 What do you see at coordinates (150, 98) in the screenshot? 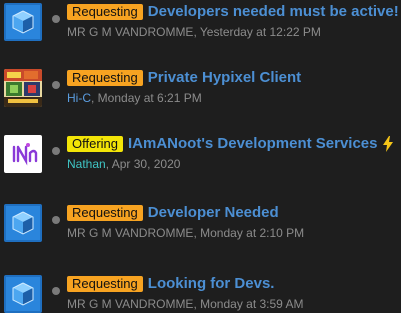
I see `thread-date: Monday at 6:21 PM` at bounding box center [150, 98].